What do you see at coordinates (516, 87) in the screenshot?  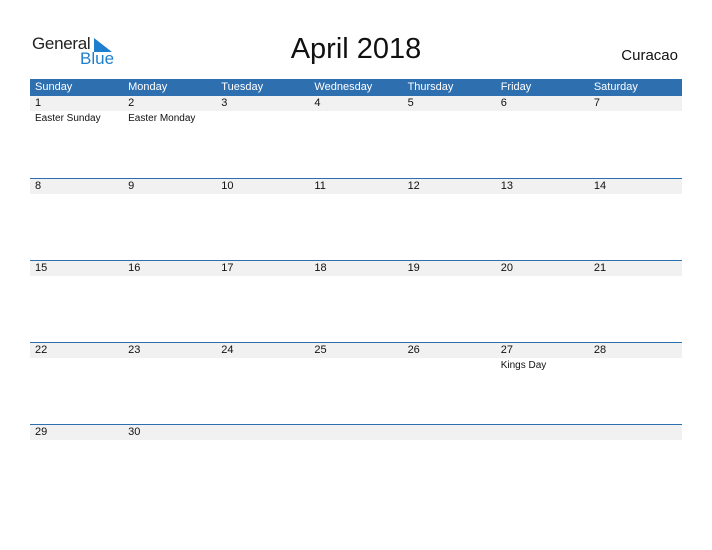 I see `weekday-friday: Friday` at bounding box center [516, 87].